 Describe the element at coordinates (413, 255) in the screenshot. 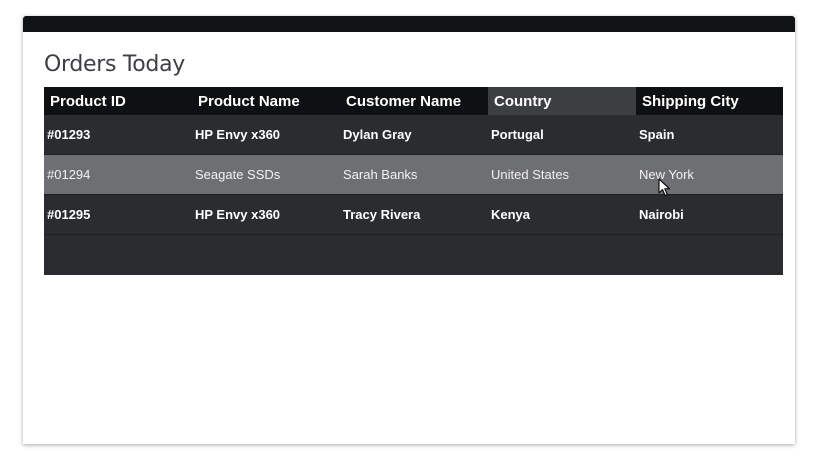

I see `table-empty-row` at that location.